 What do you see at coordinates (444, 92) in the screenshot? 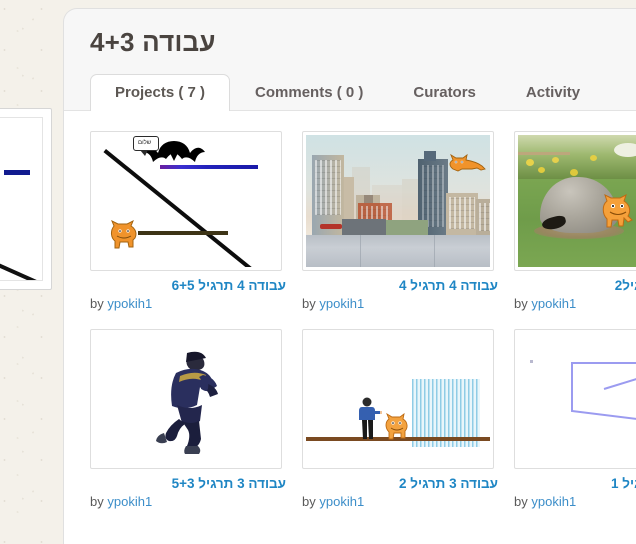
I see `tab-curators: Curators` at bounding box center [444, 92].